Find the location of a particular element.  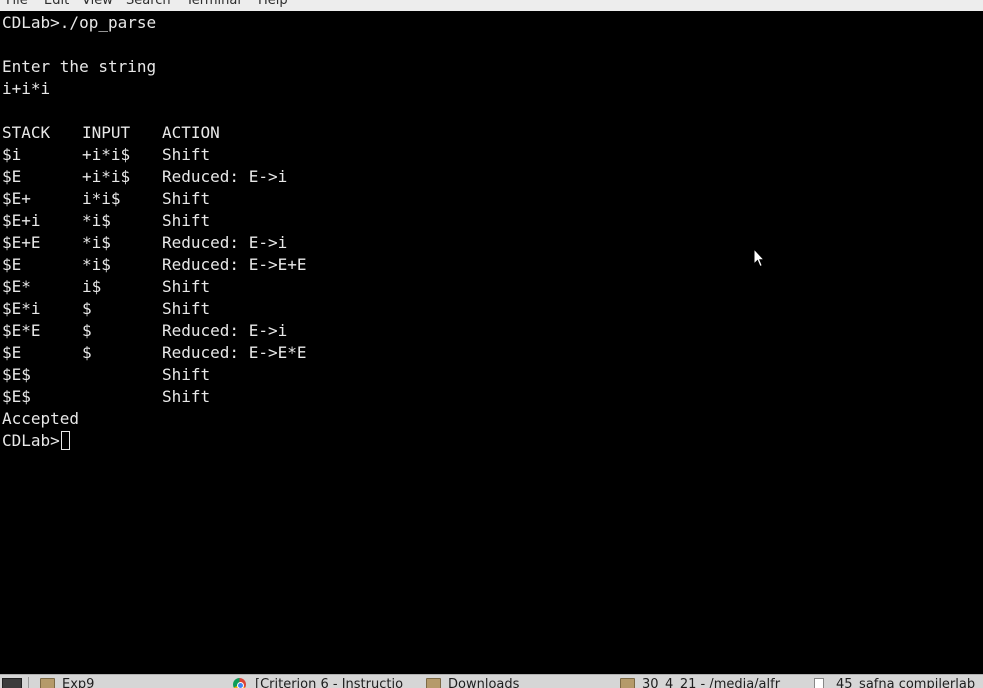

table-row: $E $ Reduced: E->E*E is located at coordinates (202, 353).